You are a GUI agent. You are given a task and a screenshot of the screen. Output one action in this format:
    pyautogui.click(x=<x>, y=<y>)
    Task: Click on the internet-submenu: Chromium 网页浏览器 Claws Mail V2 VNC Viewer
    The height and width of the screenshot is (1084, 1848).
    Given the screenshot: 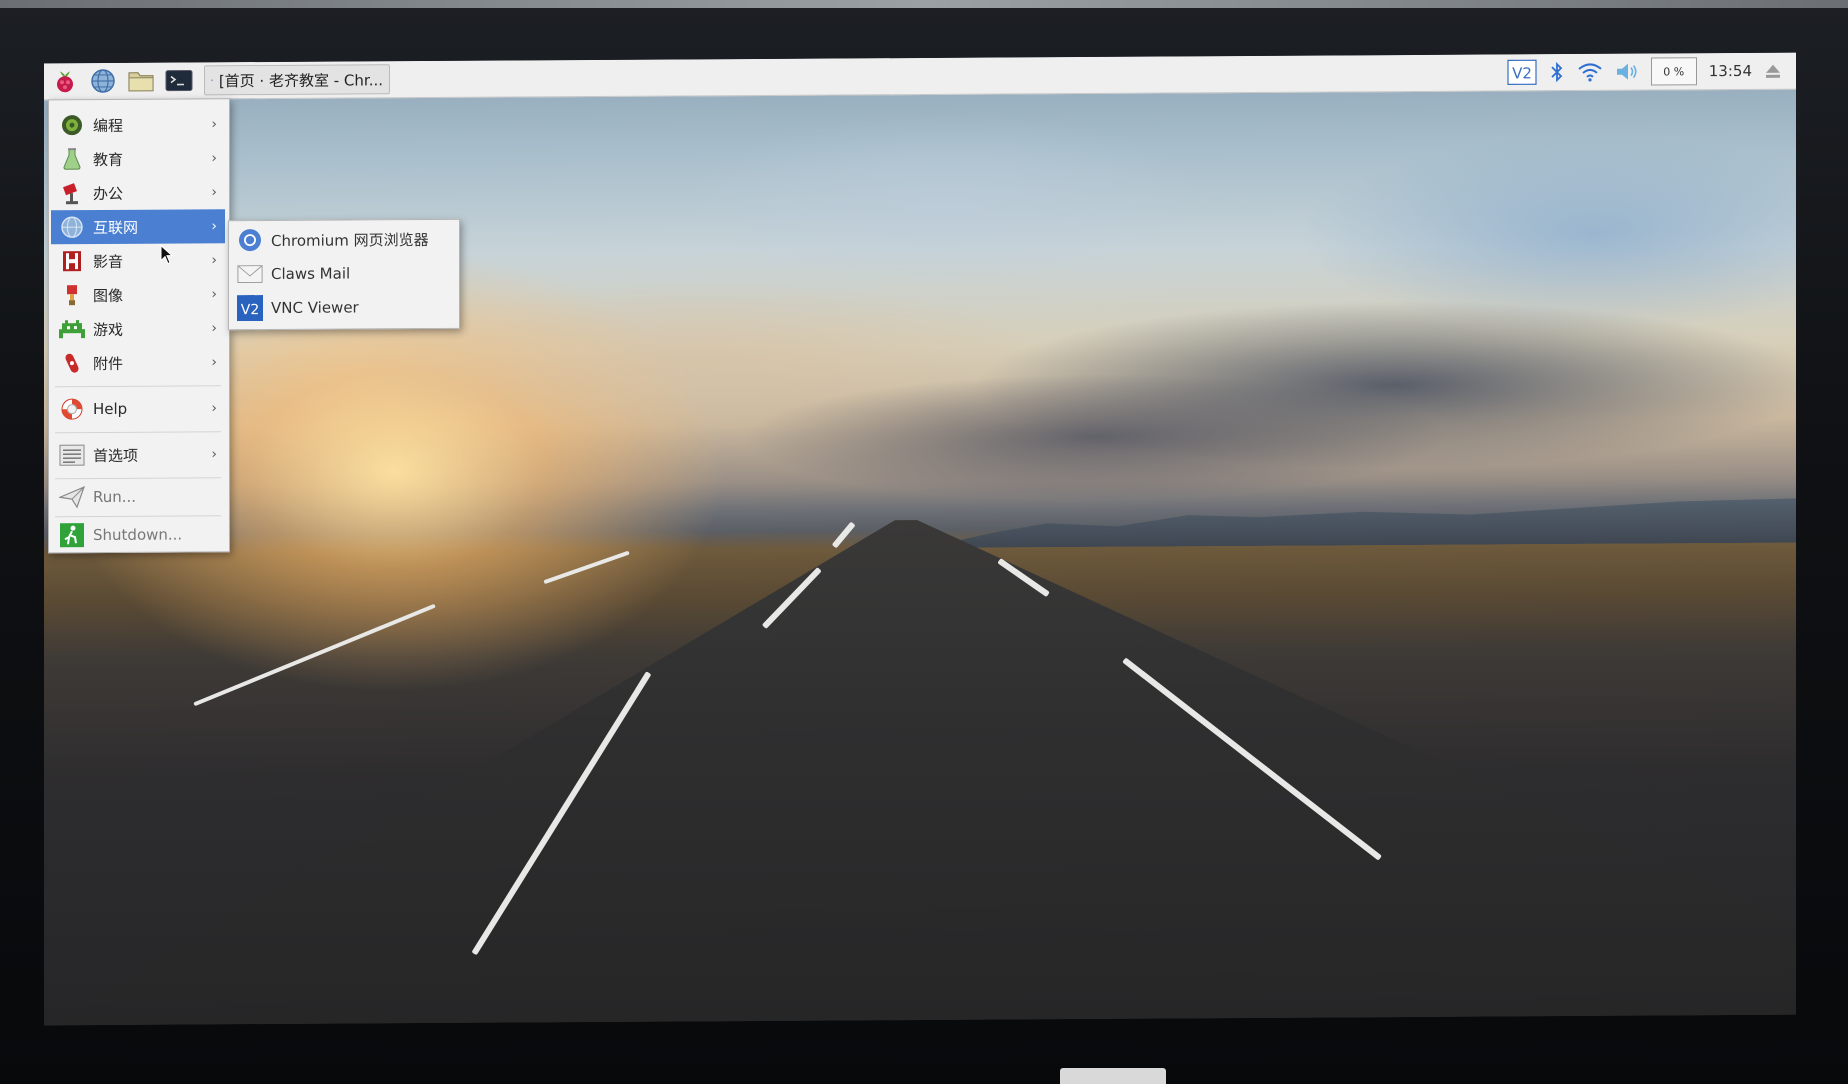 What is the action you would take?
    pyautogui.click(x=344, y=274)
    